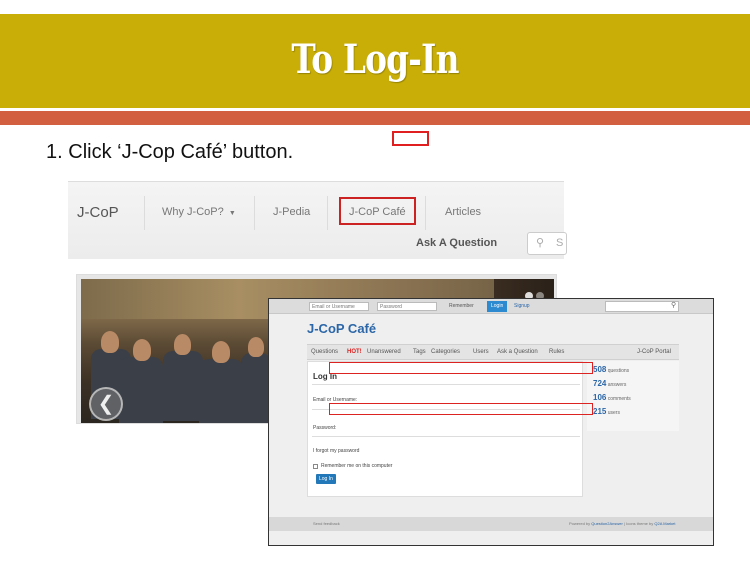 This screenshot has height=563, width=750. Describe the element at coordinates (556, 352) in the screenshot. I see `cafe-nav-rules: Rules` at that location.